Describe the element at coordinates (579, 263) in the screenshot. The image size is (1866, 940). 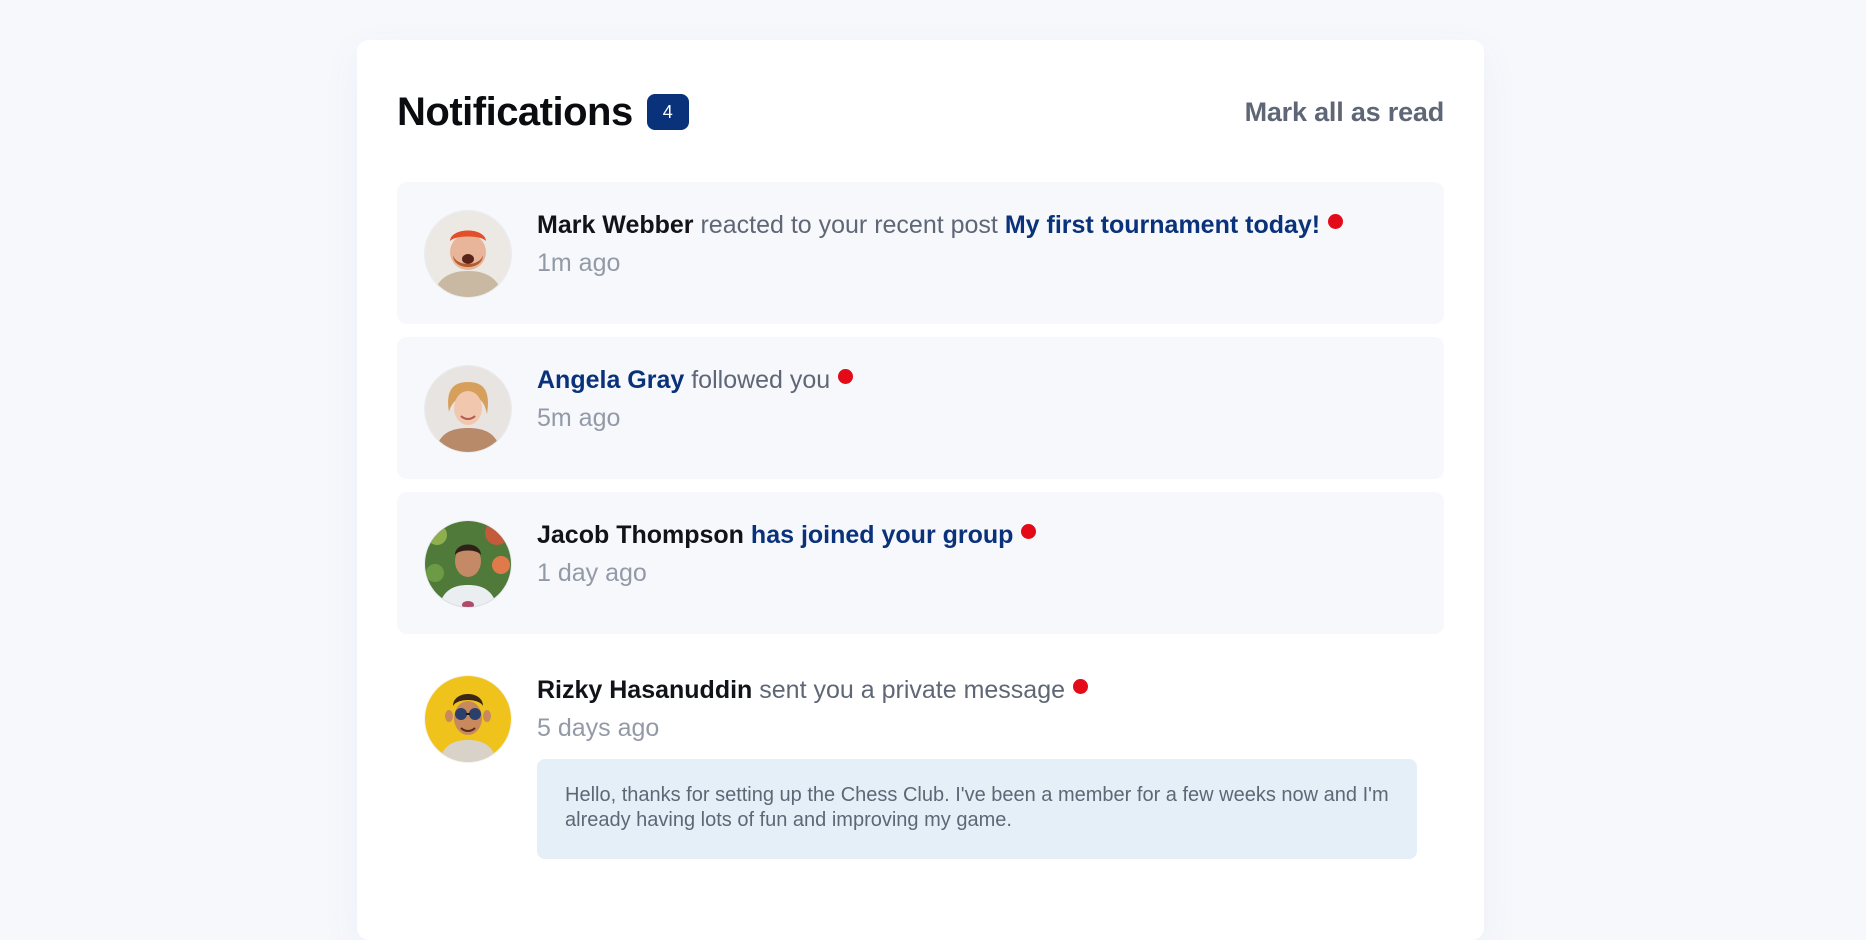
I see `timestamp: 1m ago` at that location.